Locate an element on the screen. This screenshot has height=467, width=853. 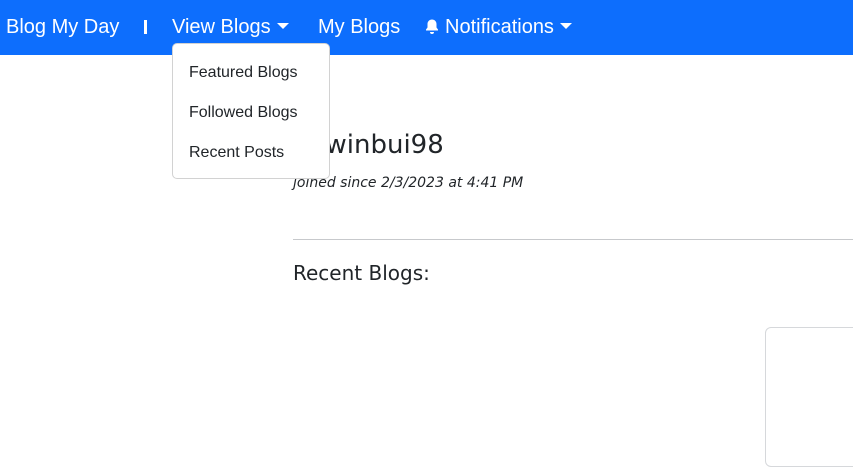
bell-icon is located at coordinates (432, 26).